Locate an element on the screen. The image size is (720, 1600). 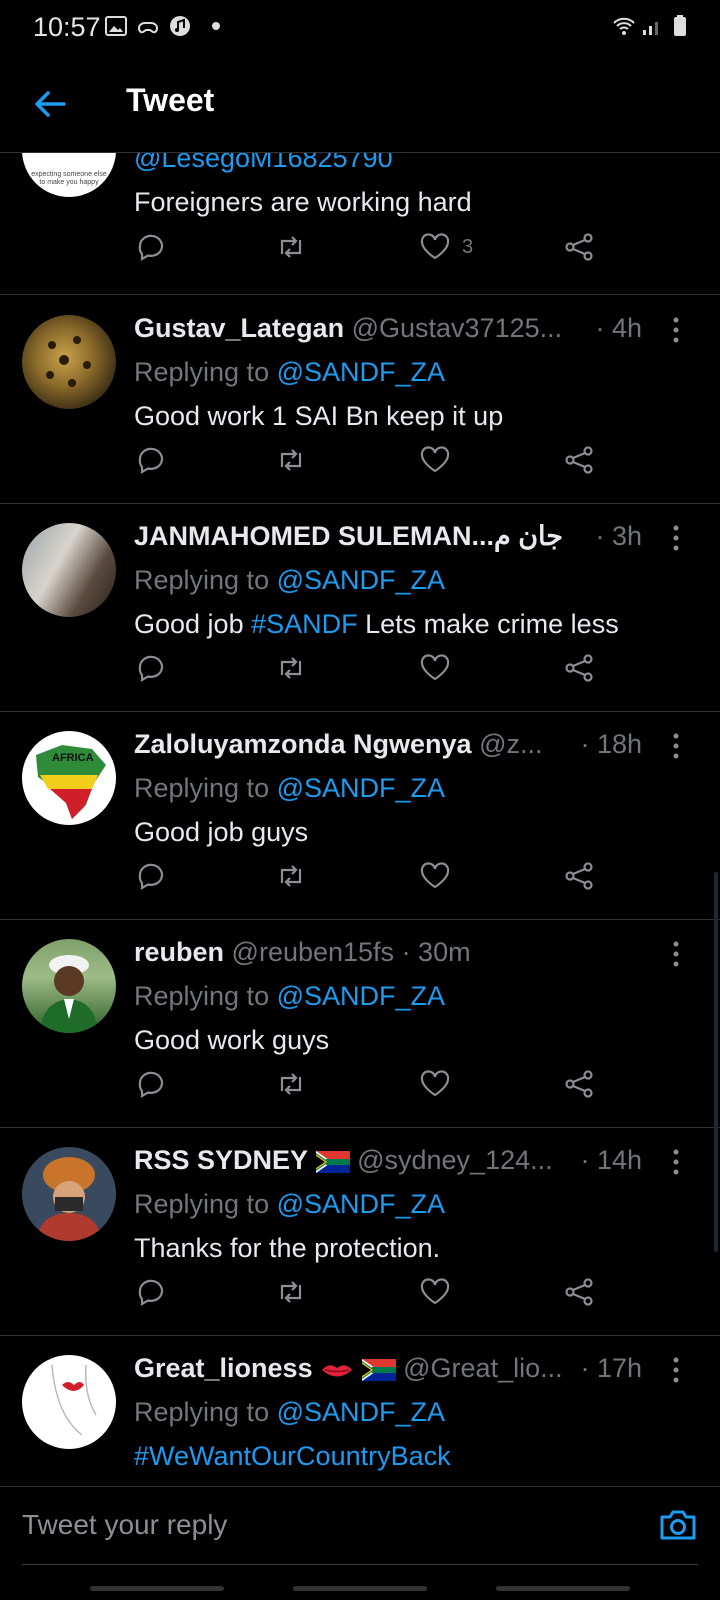
reply-composer: Tweet your reply is located at coordinates (360, 1526).